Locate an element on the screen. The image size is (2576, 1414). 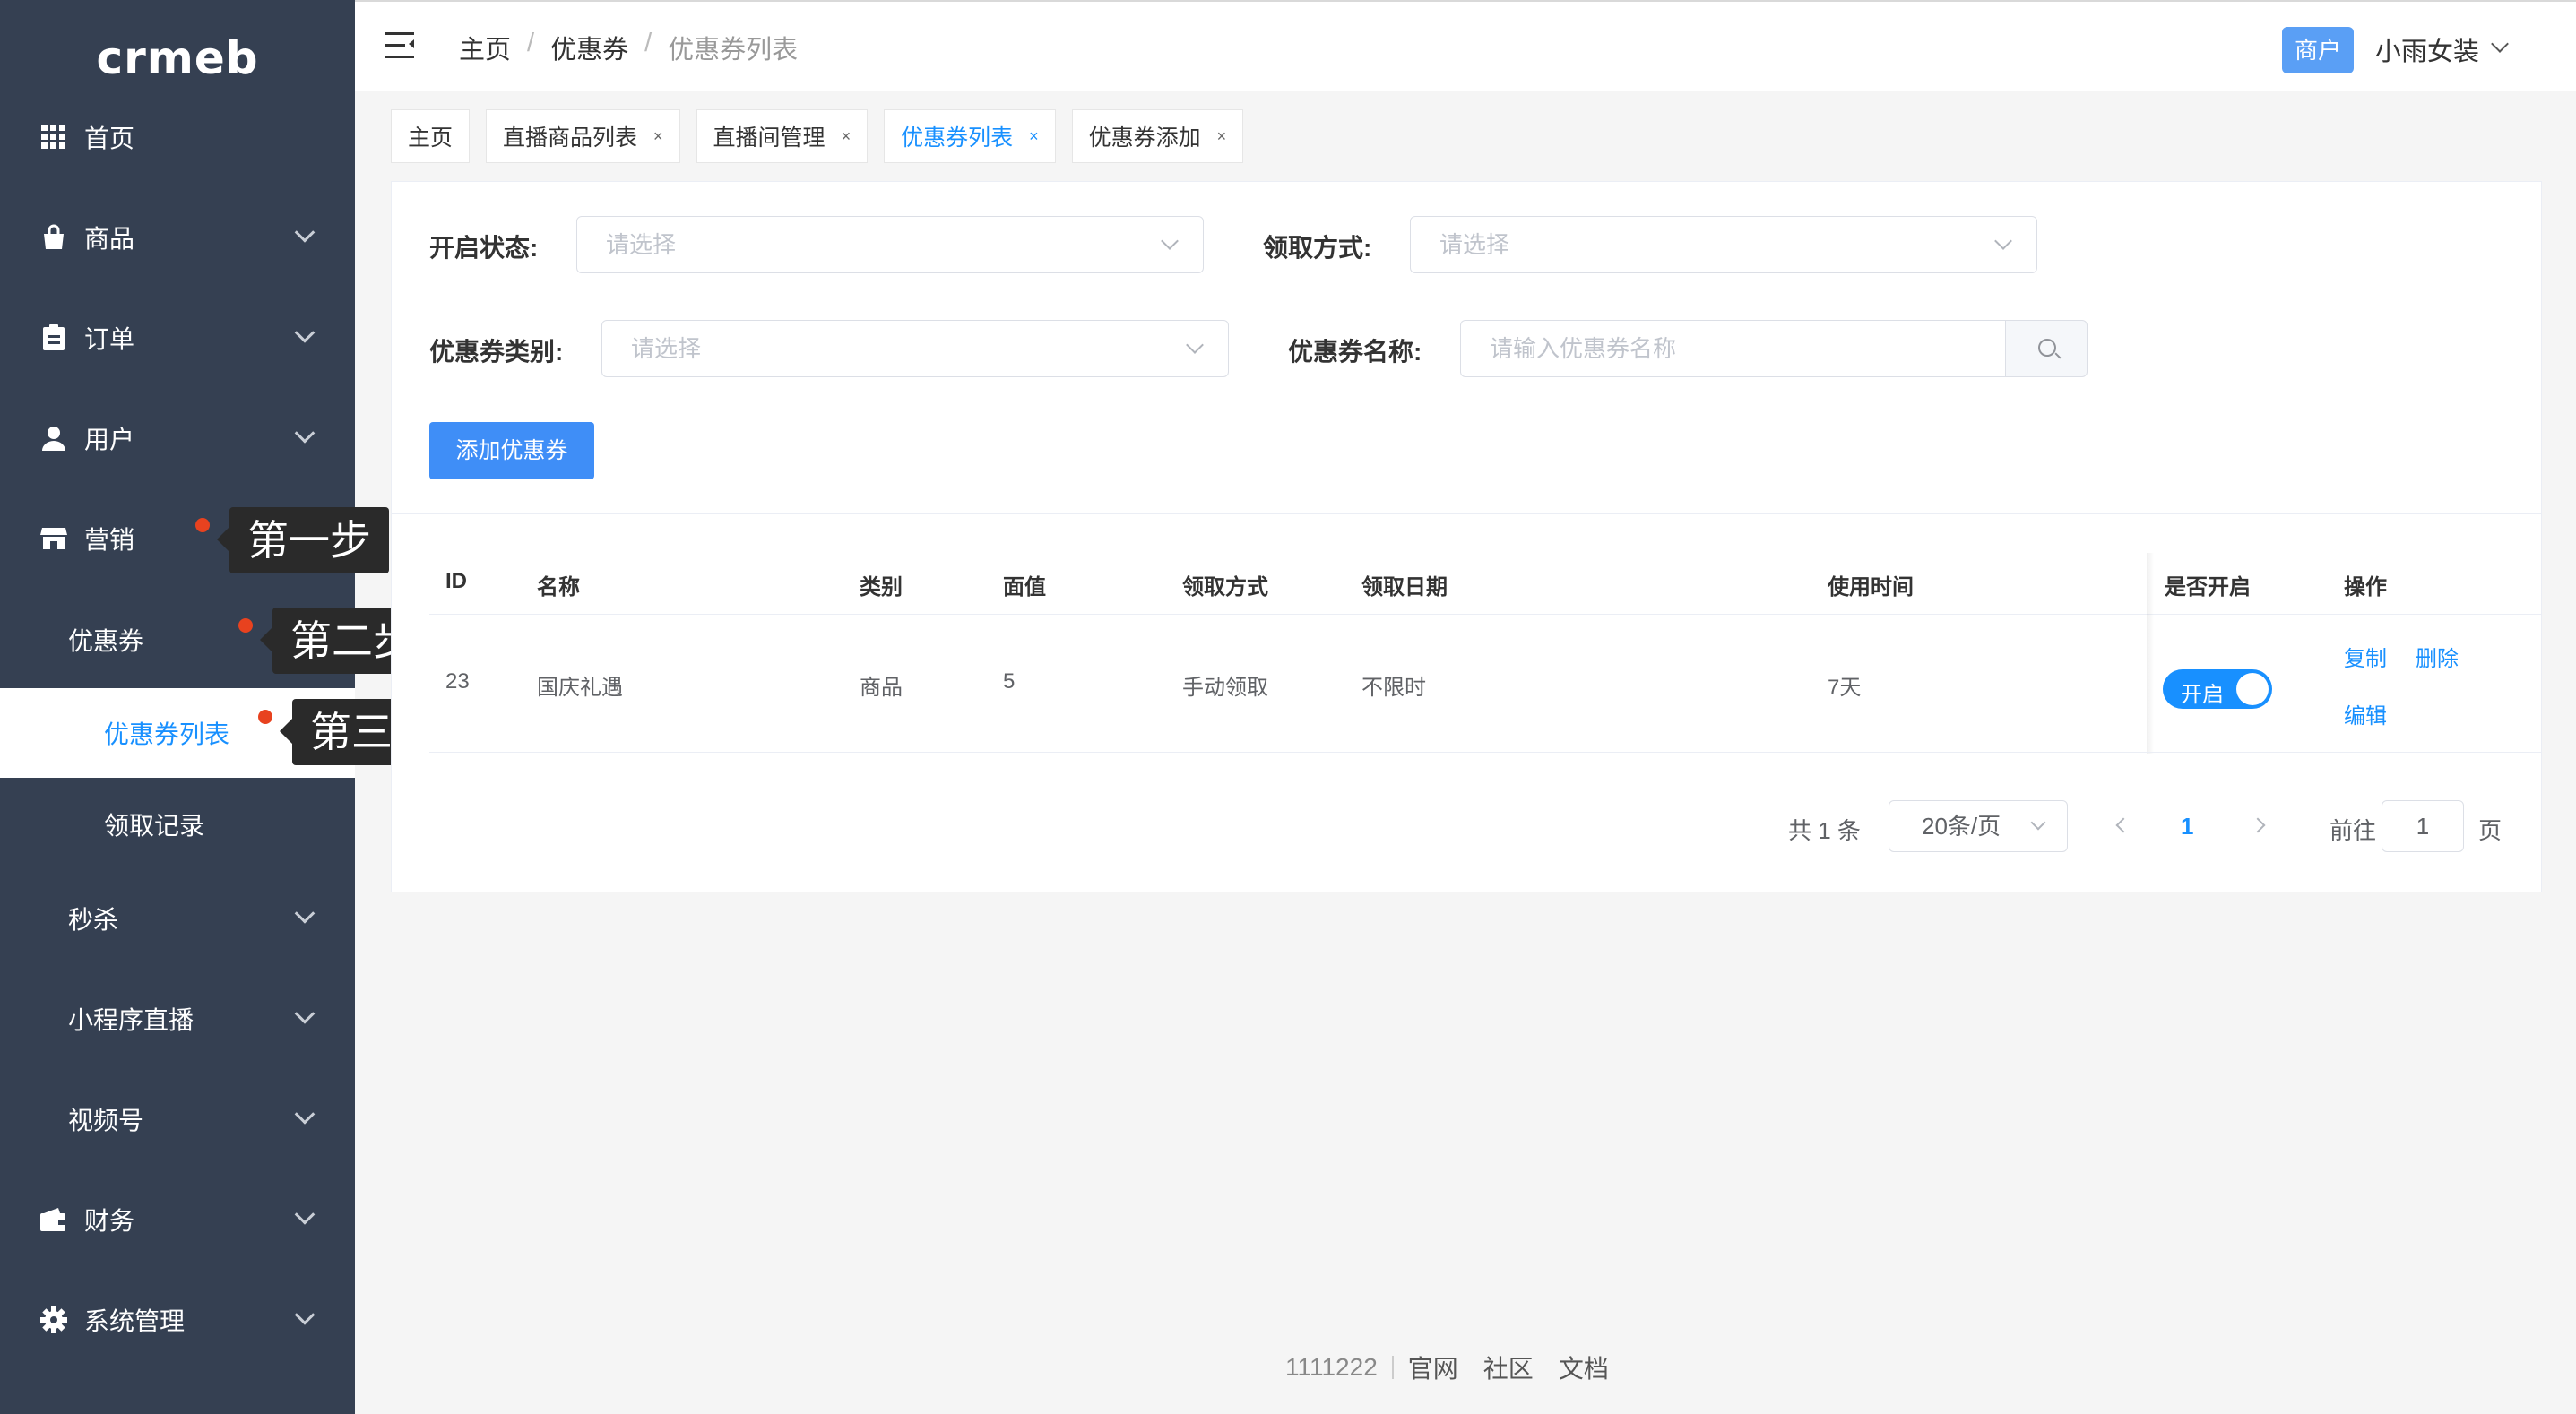
sidebar-item-label: 商品 is located at coordinates (109, 239).